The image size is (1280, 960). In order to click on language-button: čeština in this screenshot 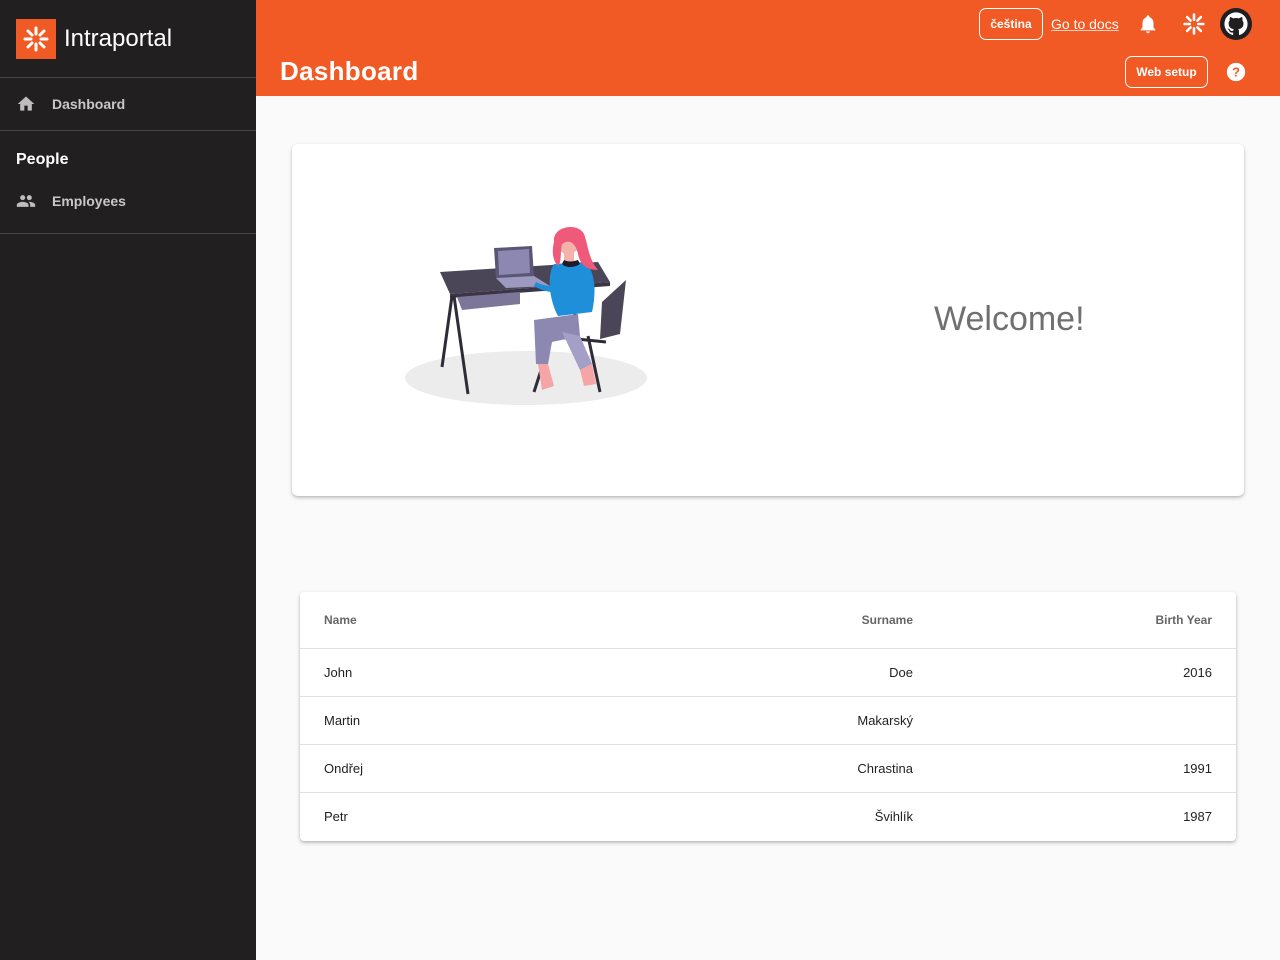, I will do `click(1011, 24)`.